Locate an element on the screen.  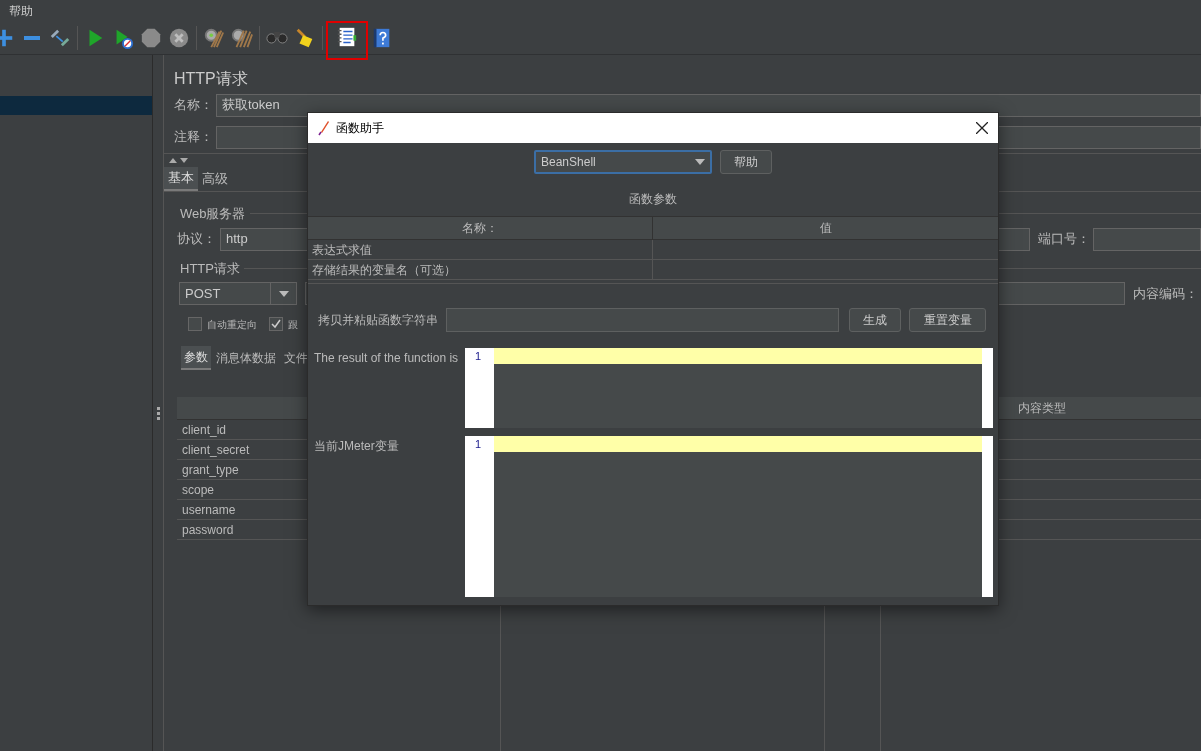
tab: 参数 is located at coordinates (196, 358).